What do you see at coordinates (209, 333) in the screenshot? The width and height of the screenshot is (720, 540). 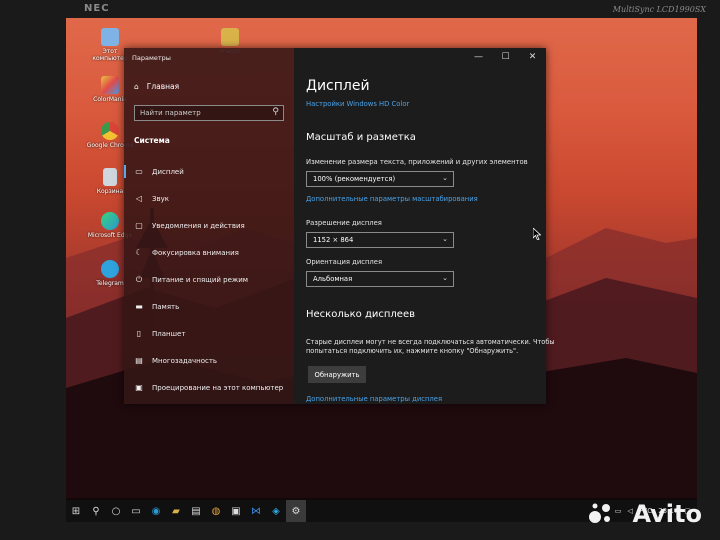 I see `sidebar-item-tablet: ▯ Планшет` at bounding box center [209, 333].